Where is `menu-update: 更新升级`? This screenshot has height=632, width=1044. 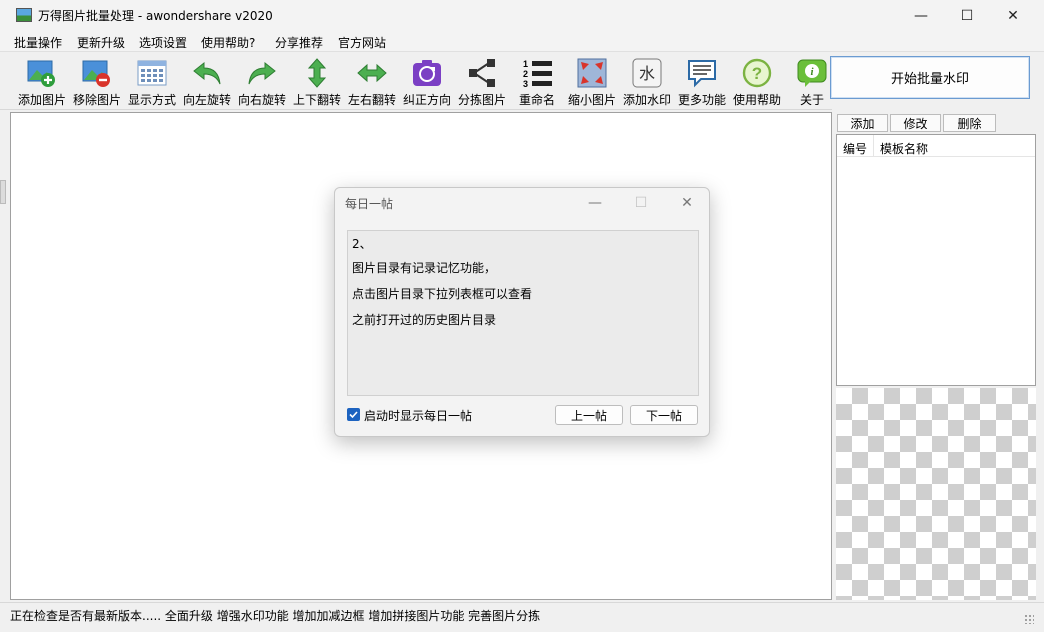 menu-update: 更新升级 is located at coordinates (101, 42).